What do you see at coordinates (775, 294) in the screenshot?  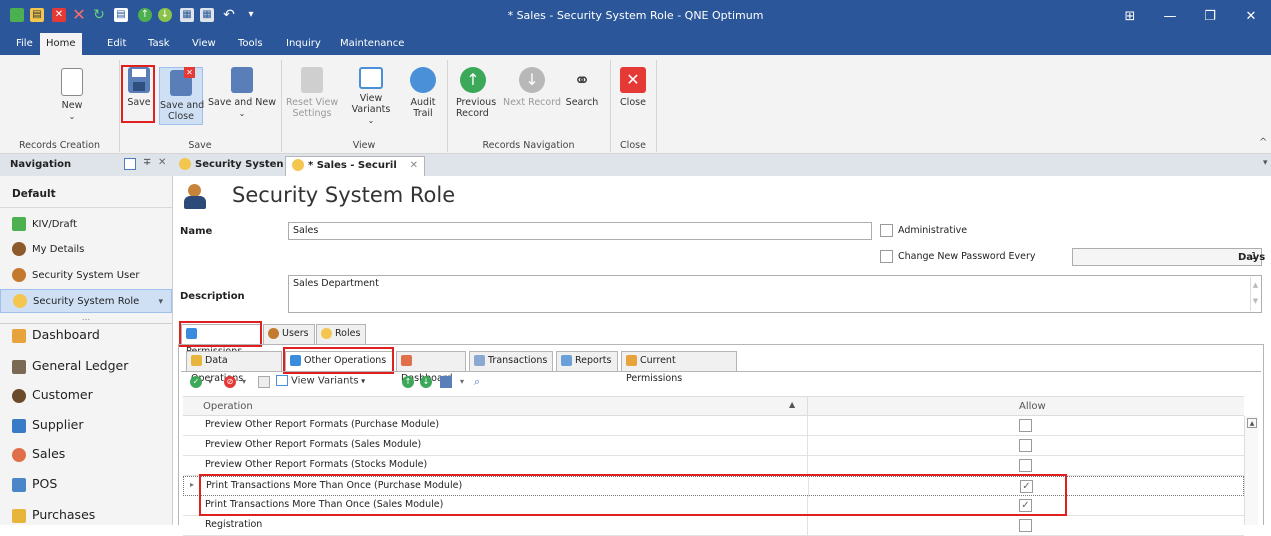 I see `description-textarea: Sales Department` at bounding box center [775, 294].